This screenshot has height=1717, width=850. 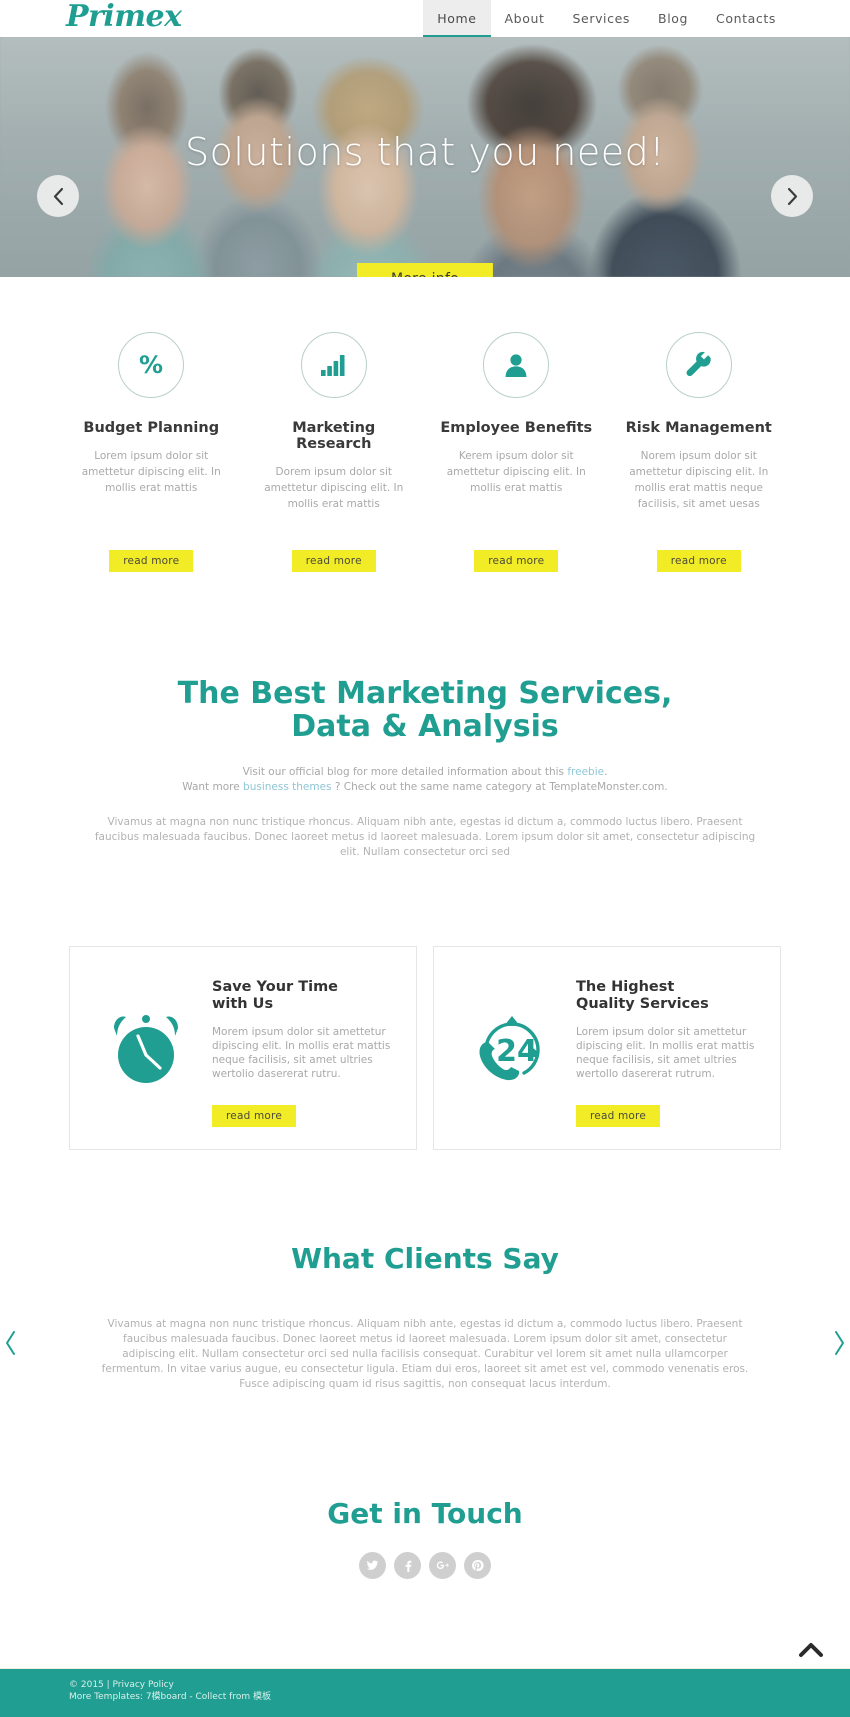 What do you see at coordinates (243, 1004) in the screenshot?
I see `card-title-line2: with Us` at bounding box center [243, 1004].